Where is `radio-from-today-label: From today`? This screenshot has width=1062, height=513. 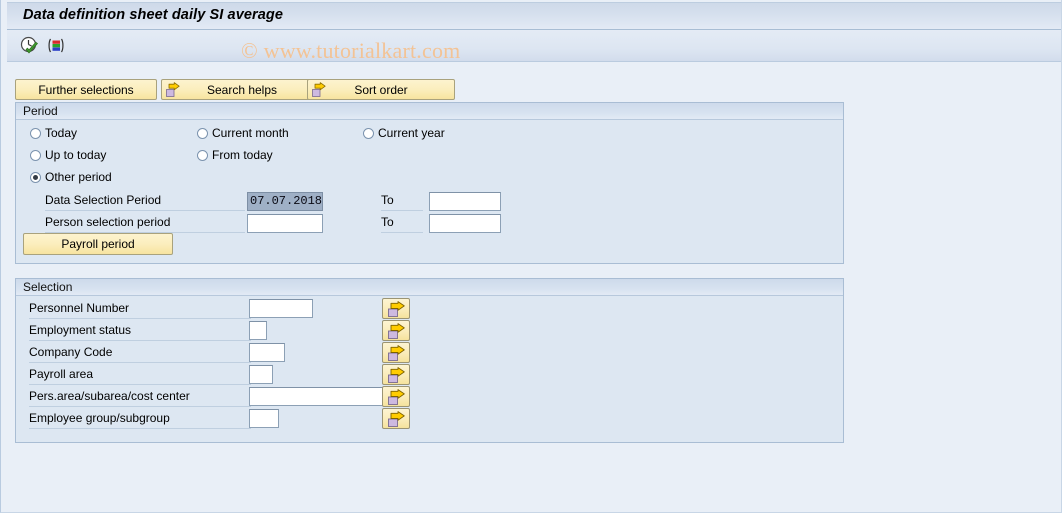
radio-from-today-label: From today is located at coordinates (242, 155).